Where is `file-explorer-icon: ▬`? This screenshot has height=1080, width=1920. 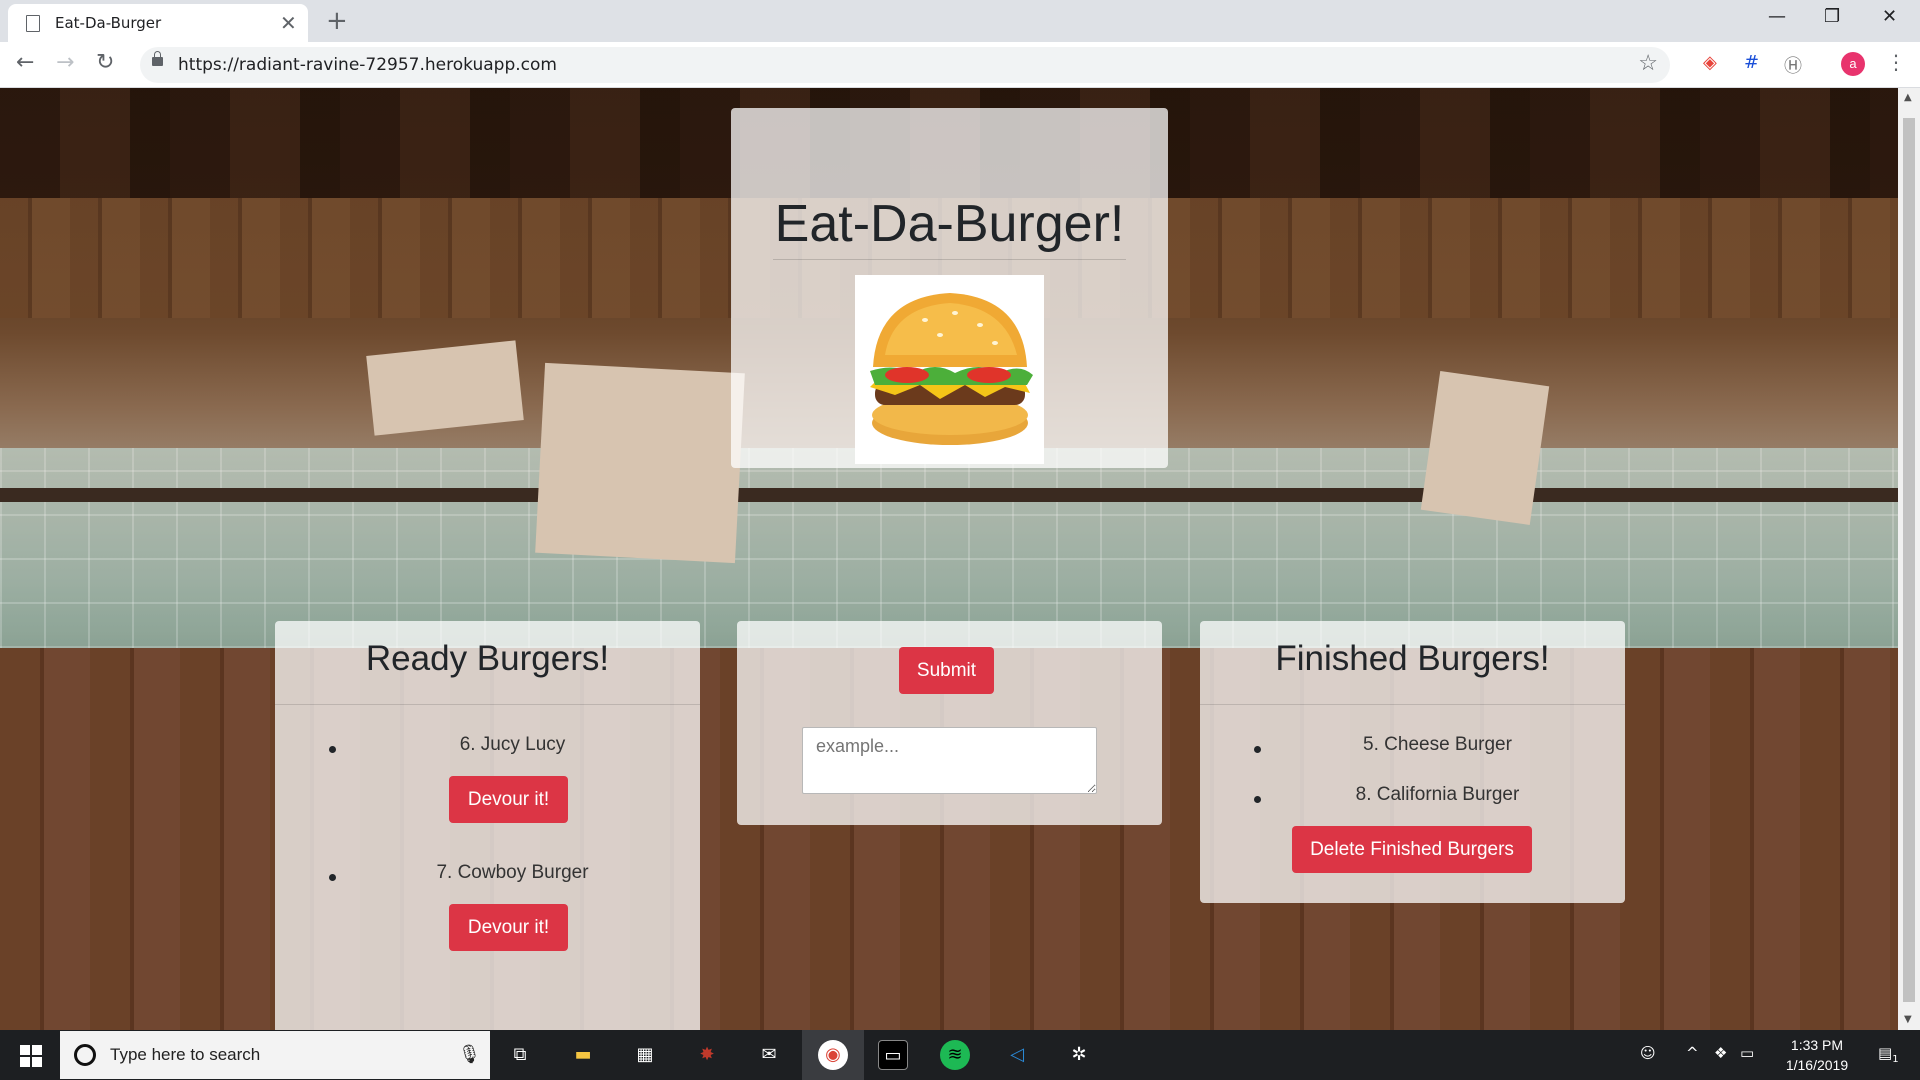
file-explorer-icon: ▬ is located at coordinates (583, 1055).